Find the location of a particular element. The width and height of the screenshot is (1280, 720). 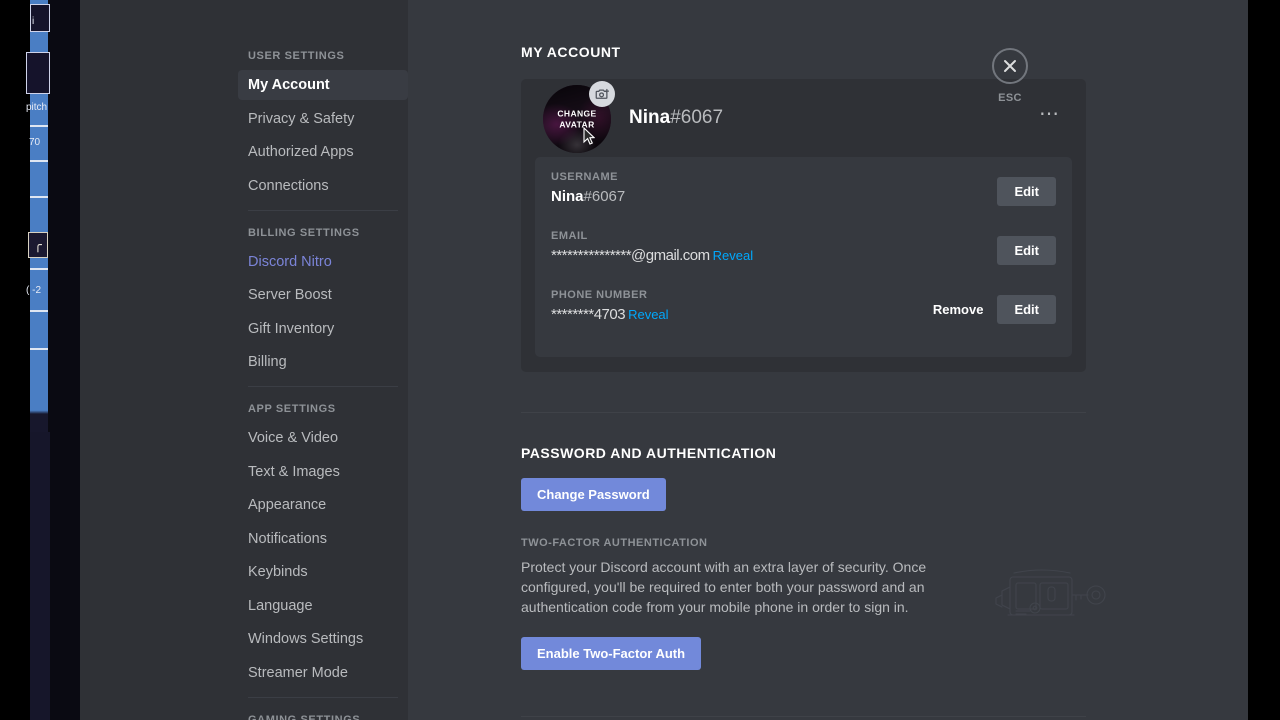

account-field-value-tag: #6067 is located at coordinates (604, 196).